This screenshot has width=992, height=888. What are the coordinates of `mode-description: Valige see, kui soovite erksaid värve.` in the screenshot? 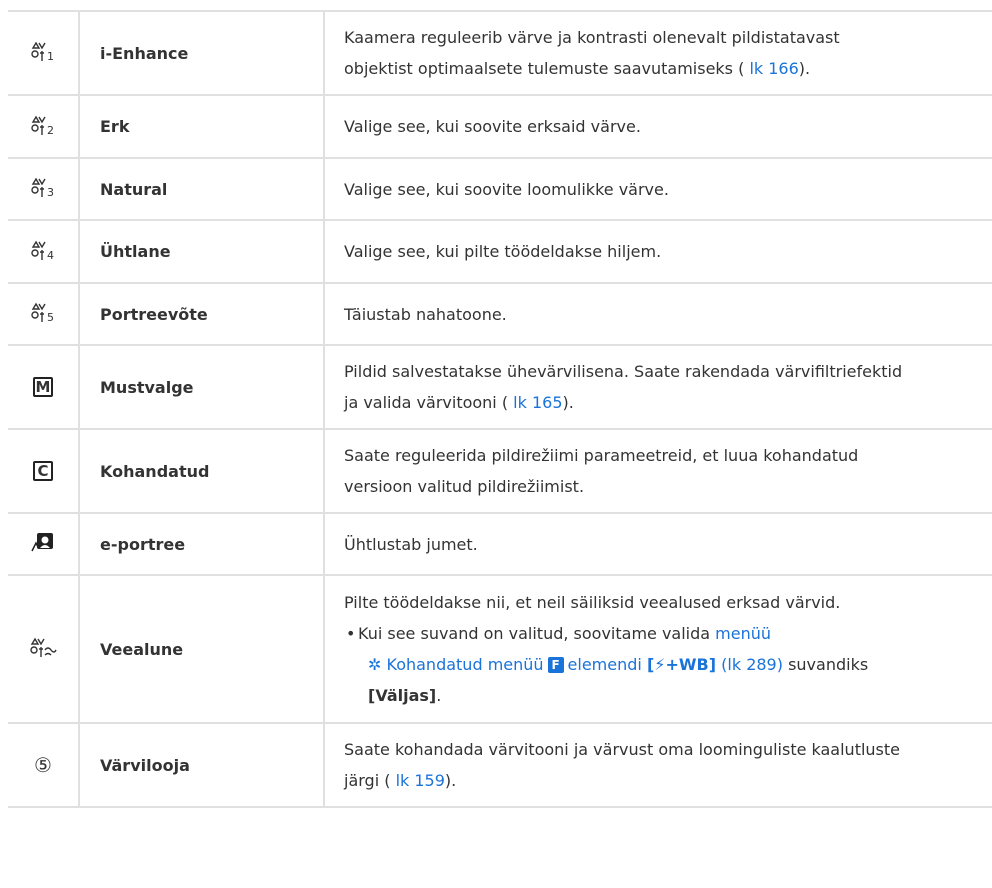 It's located at (658, 126).